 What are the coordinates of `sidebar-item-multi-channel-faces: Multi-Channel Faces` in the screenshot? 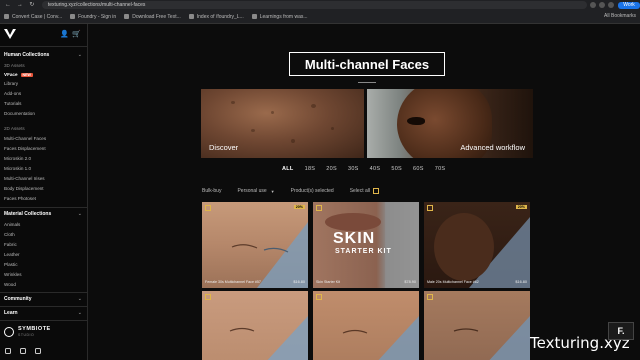 It's located at (25, 138).